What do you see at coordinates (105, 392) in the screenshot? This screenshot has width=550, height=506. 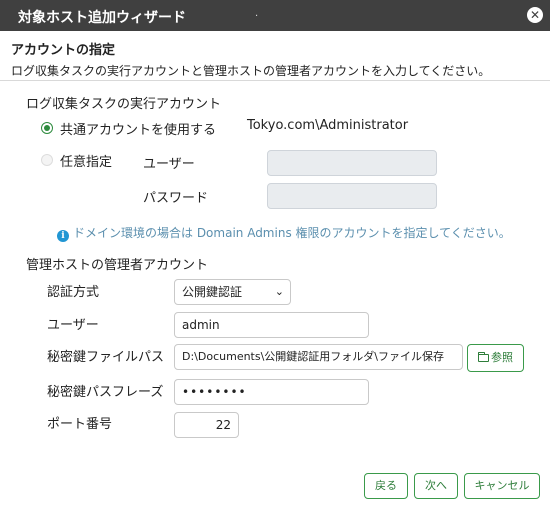 I see `passphrase-label: 秘密鍵パスフレーズ` at bounding box center [105, 392].